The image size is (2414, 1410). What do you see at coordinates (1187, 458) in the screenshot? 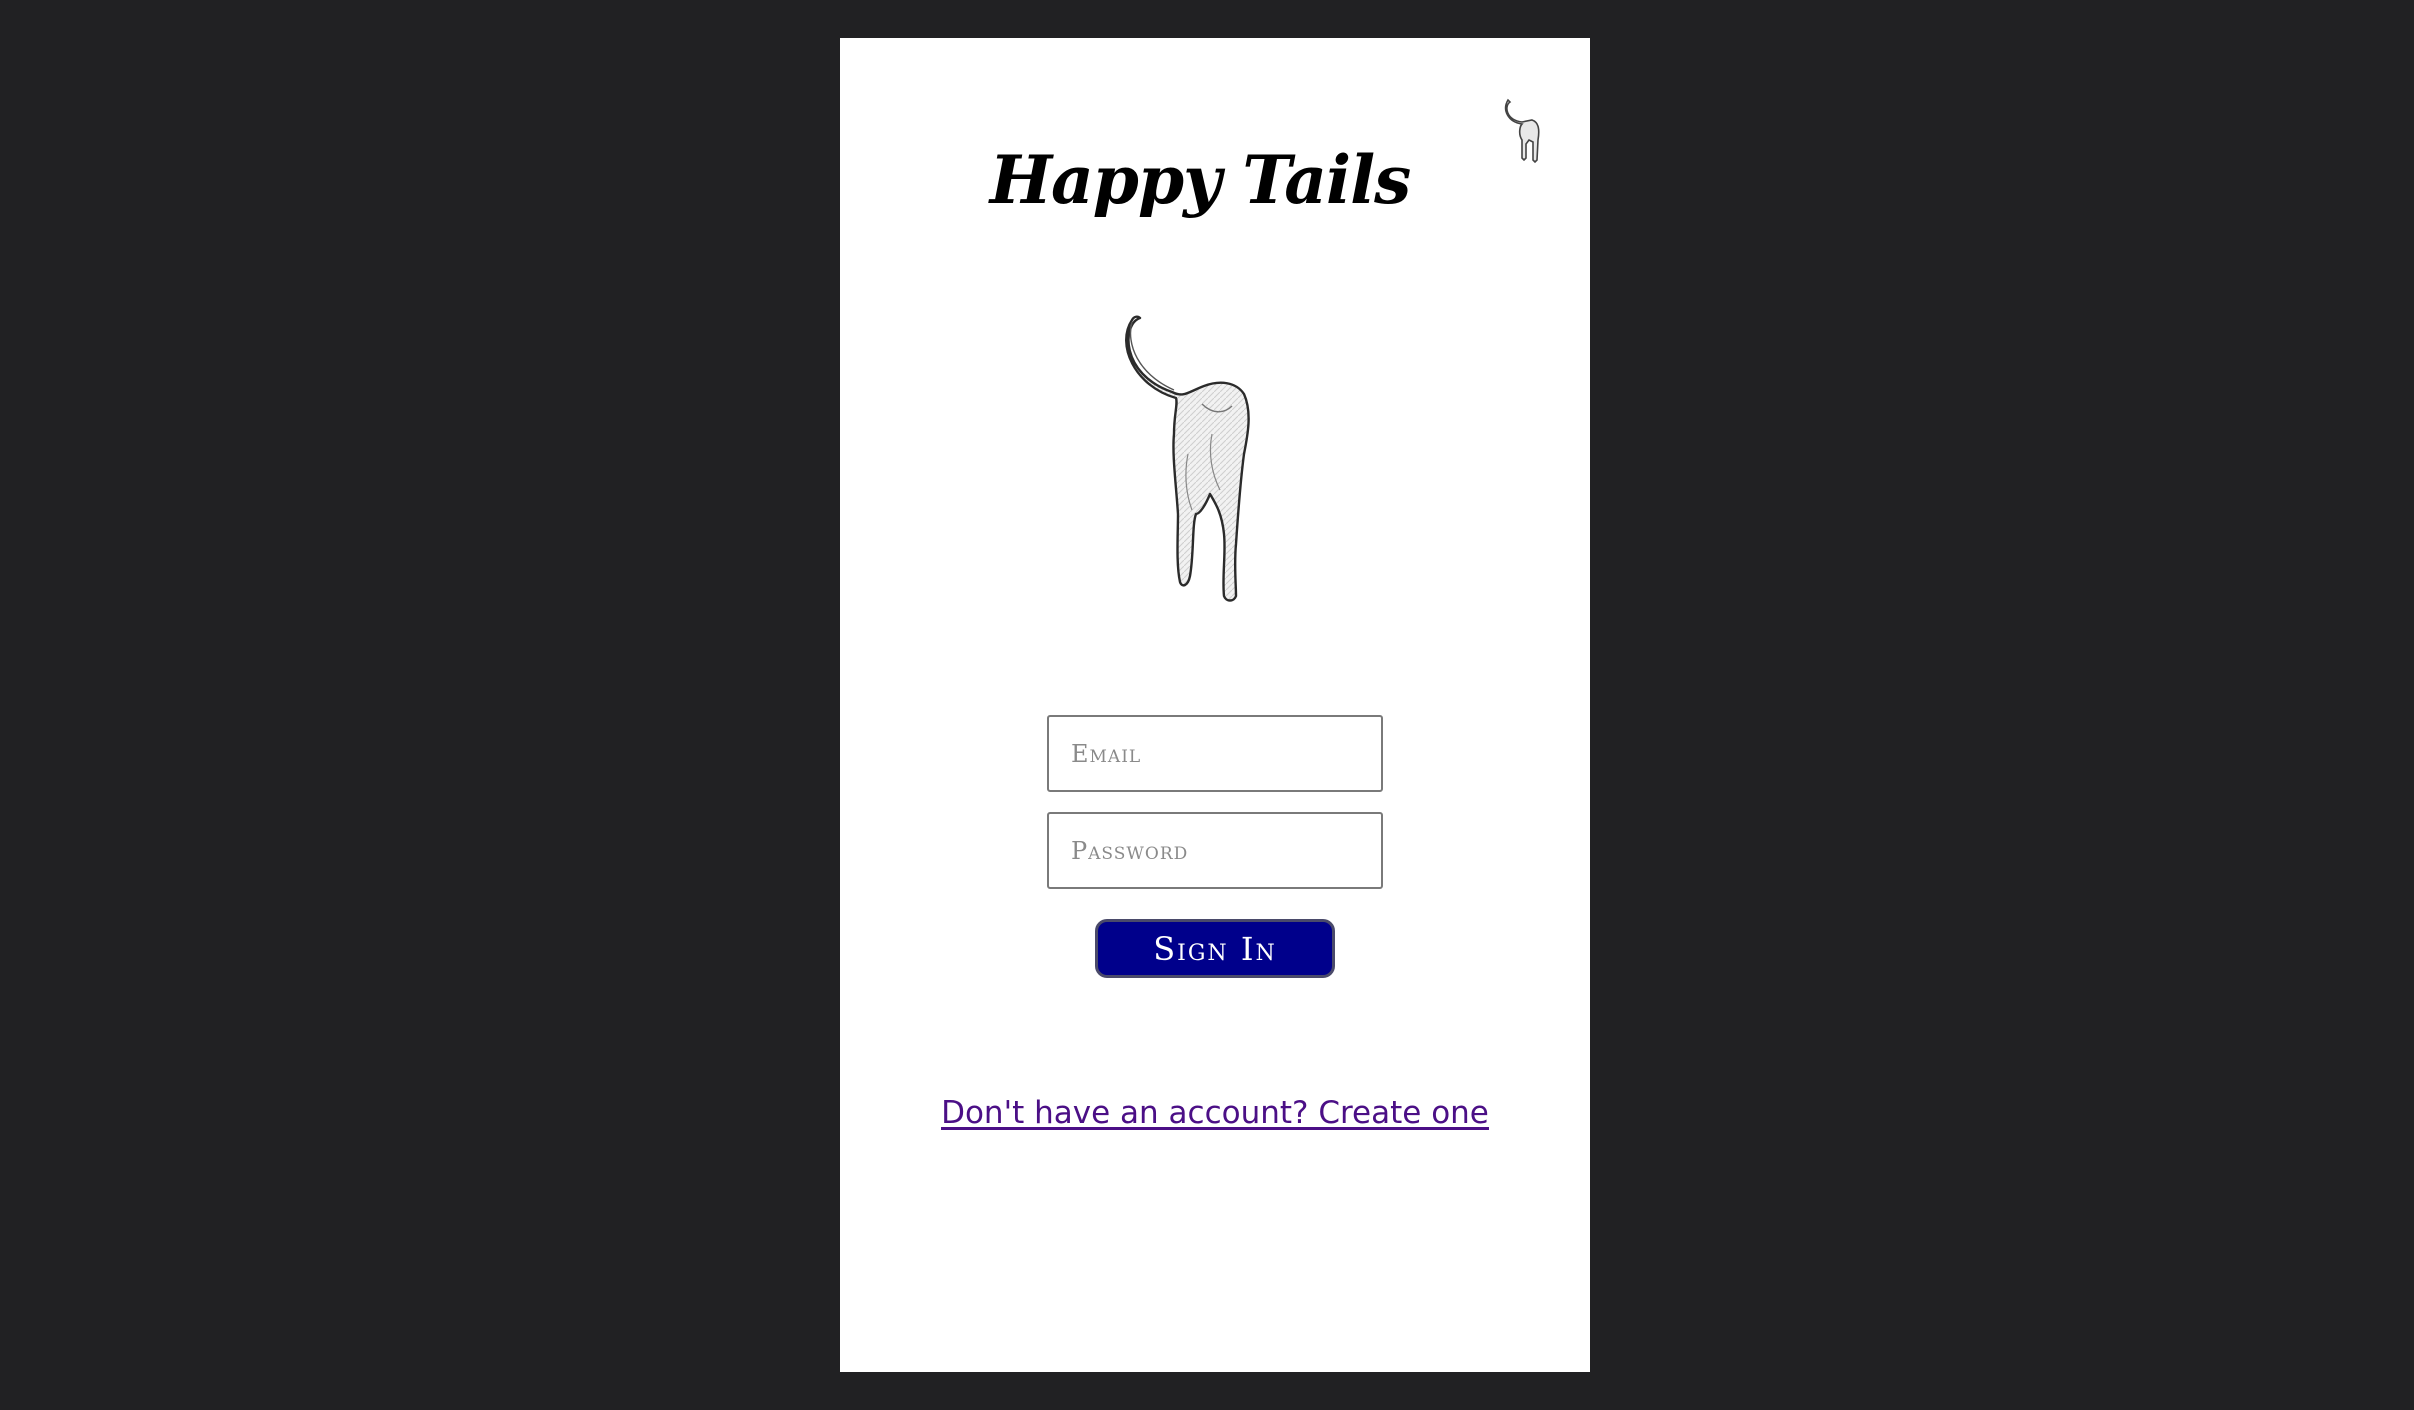
I see `dog-tail-illustration` at bounding box center [1187, 458].